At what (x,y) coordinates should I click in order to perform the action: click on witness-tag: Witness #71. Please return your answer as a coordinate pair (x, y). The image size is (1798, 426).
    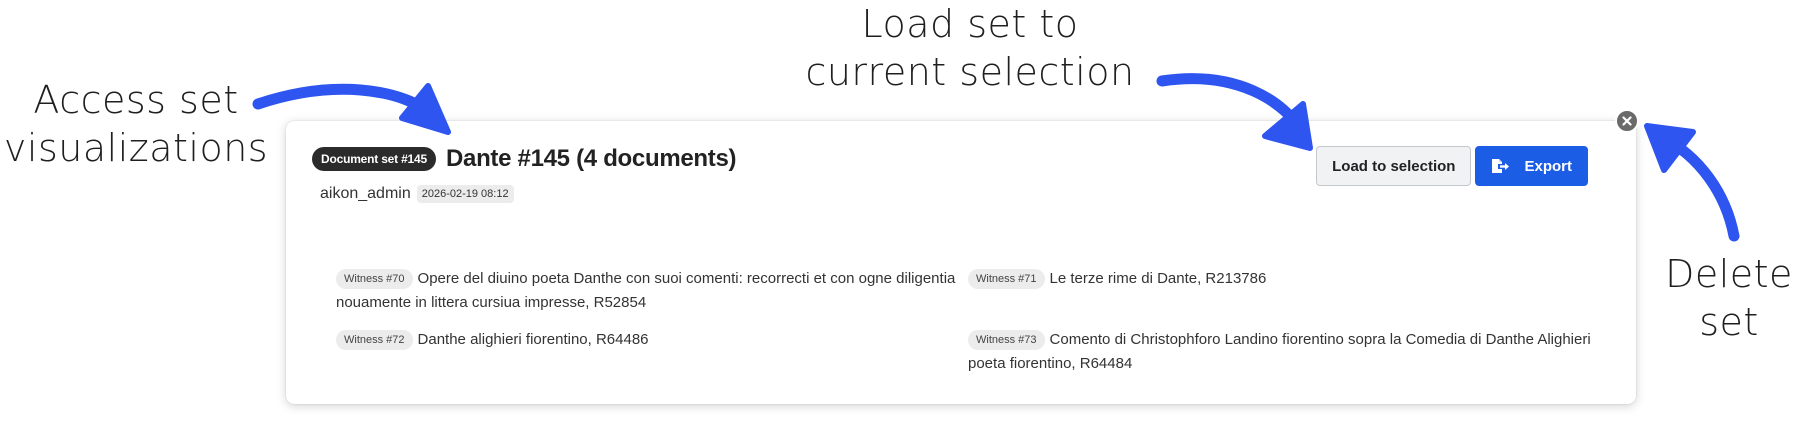
    Looking at the image, I should click on (1006, 279).